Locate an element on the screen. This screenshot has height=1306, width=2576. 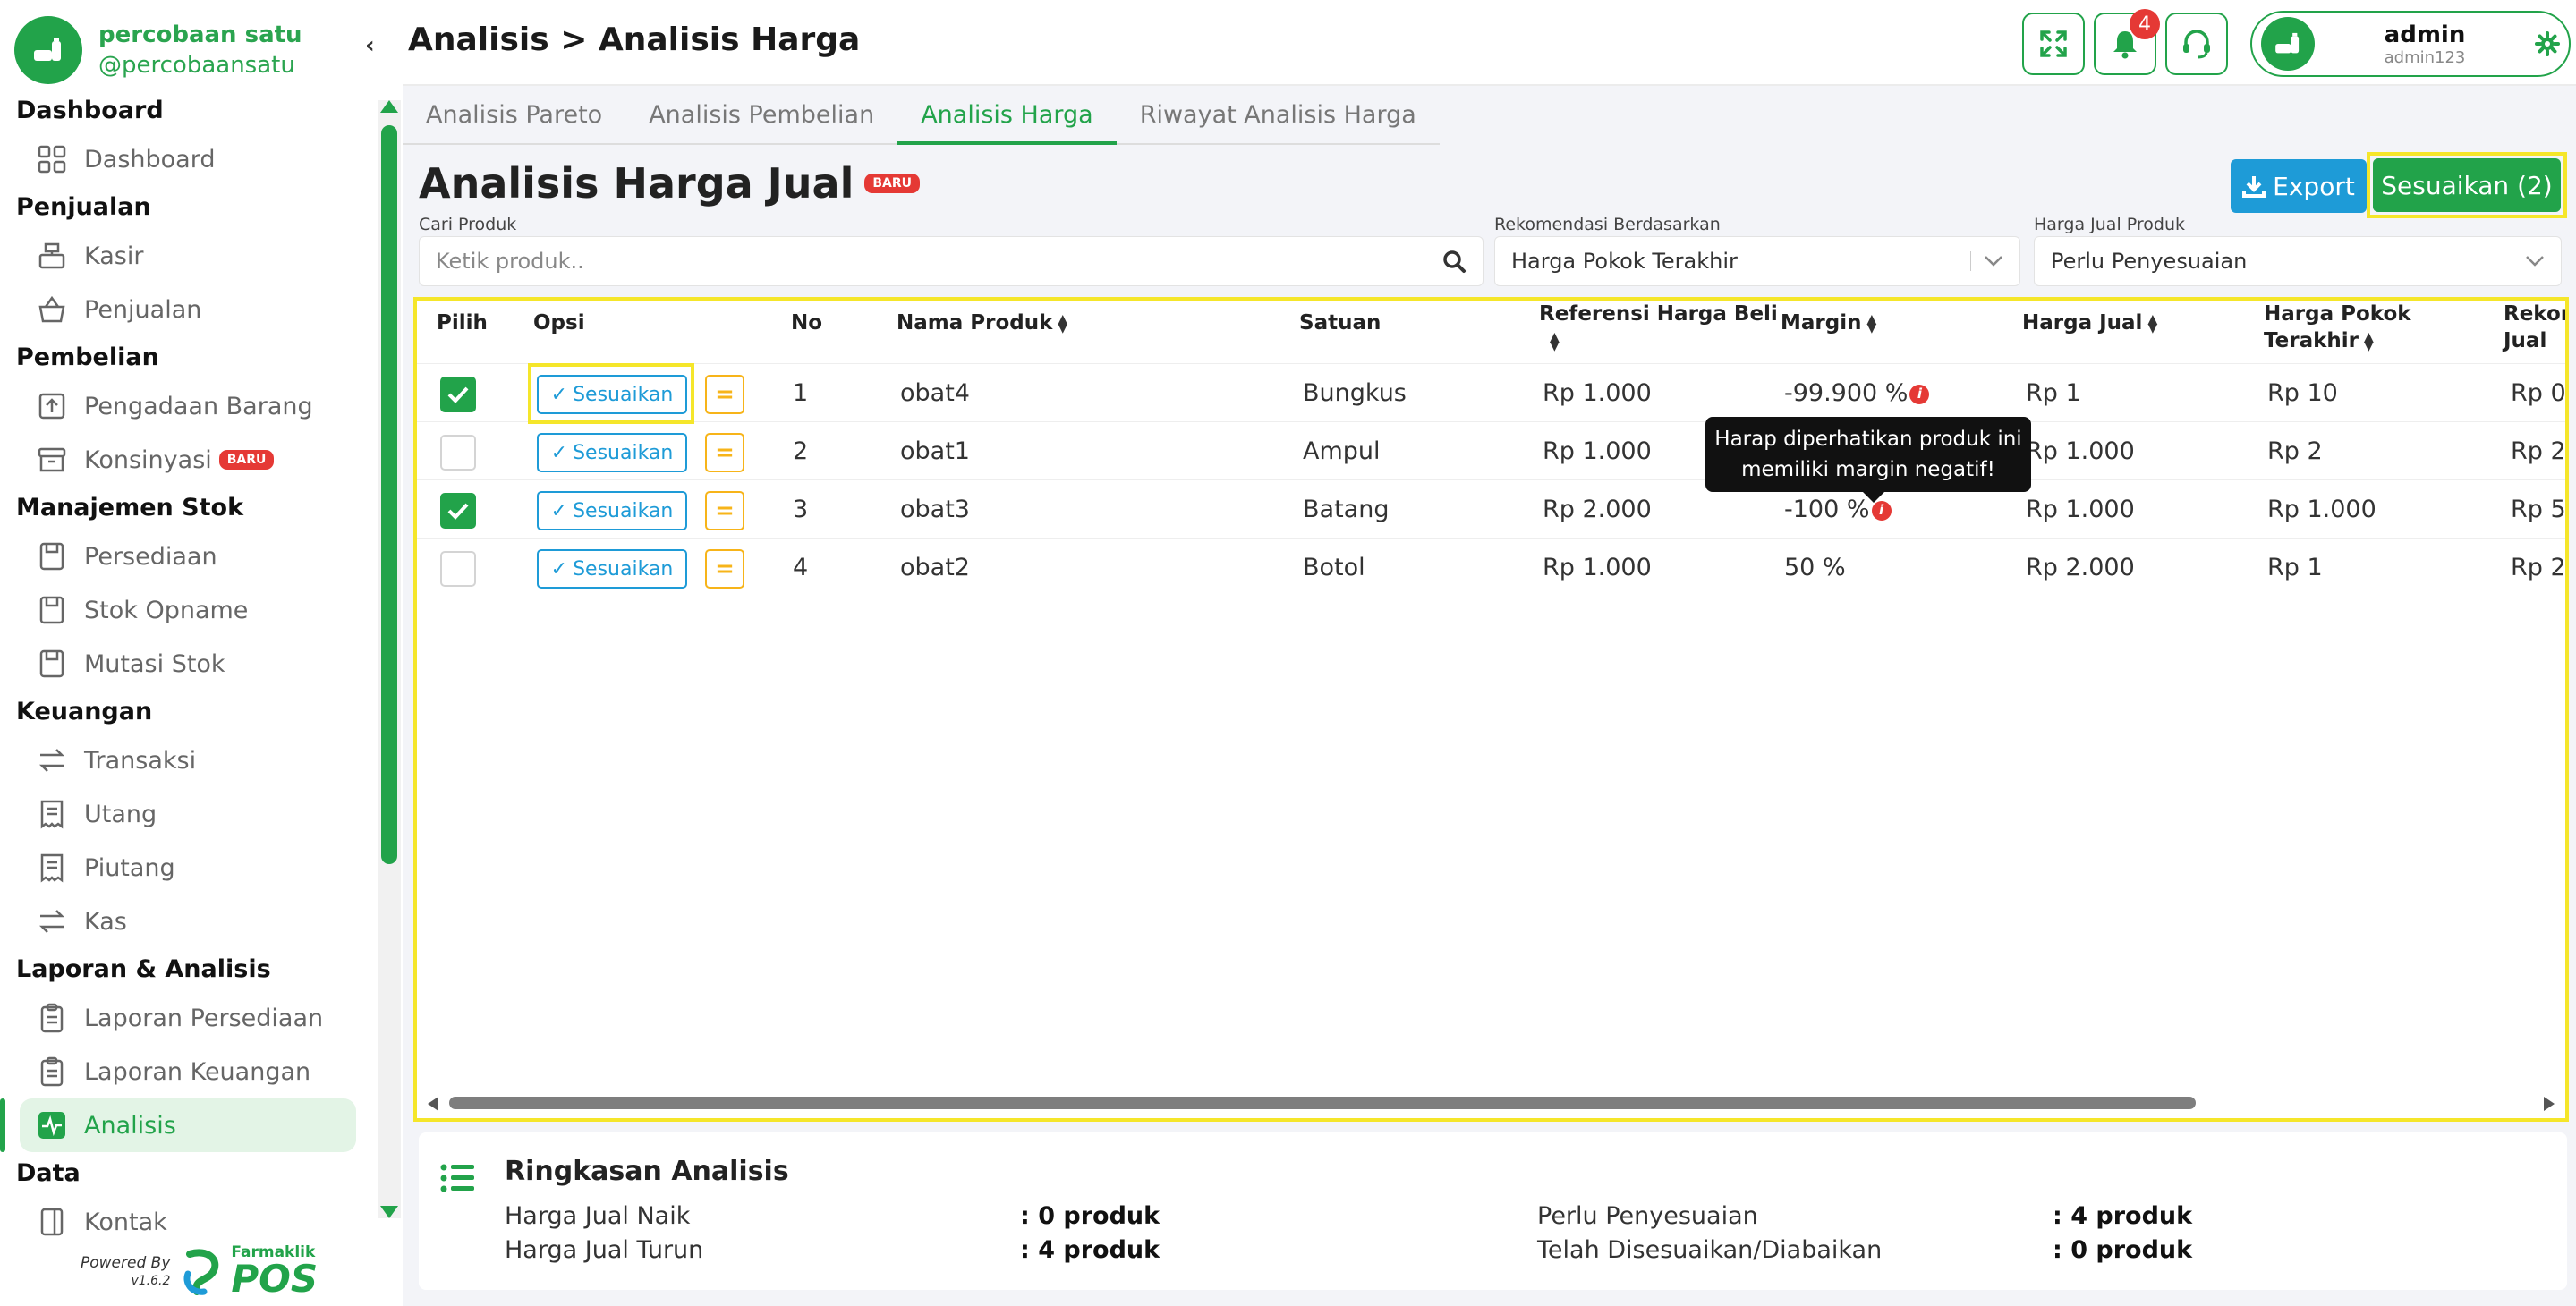
sidebar-item-penjualan: Penjualan is located at coordinates (188, 309).